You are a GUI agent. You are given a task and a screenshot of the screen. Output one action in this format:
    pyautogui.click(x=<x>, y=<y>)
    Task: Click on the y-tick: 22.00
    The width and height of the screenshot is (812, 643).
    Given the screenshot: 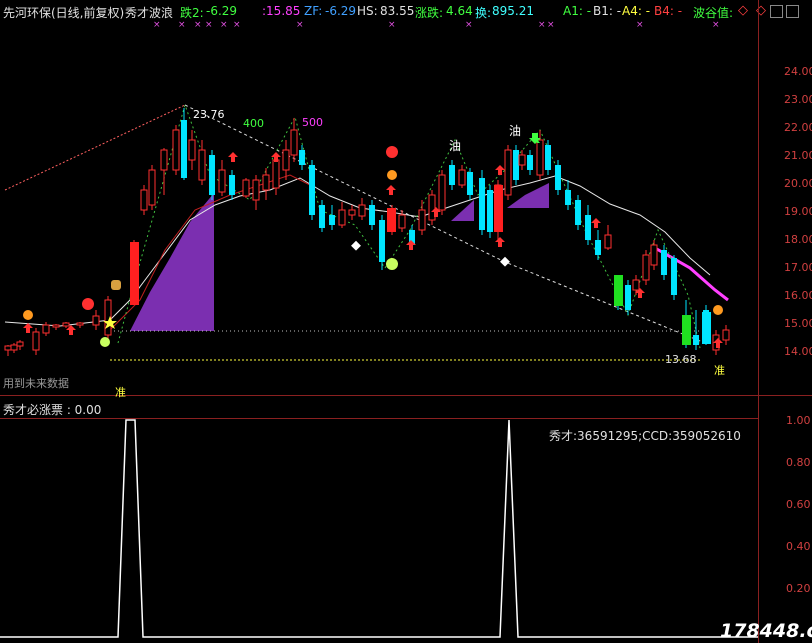 What is the action you would take?
    pyautogui.click(x=798, y=127)
    